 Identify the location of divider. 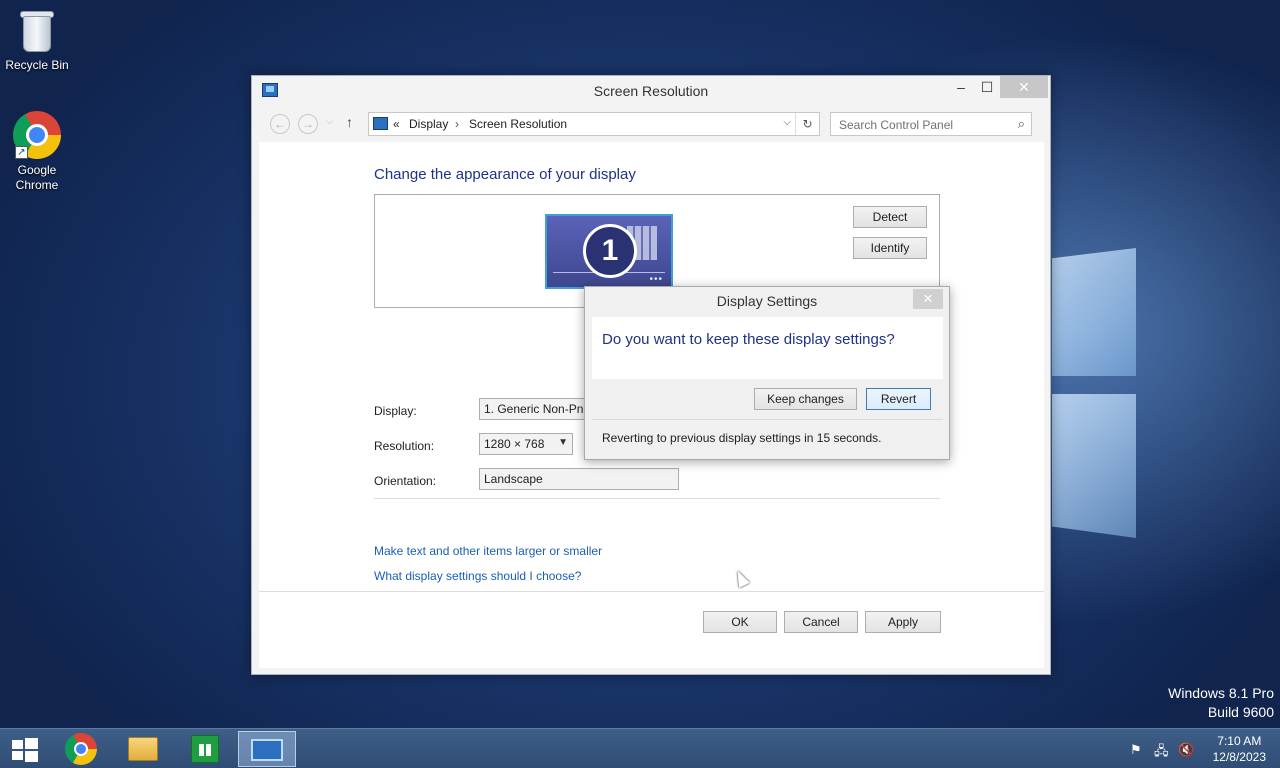
(657, 498).